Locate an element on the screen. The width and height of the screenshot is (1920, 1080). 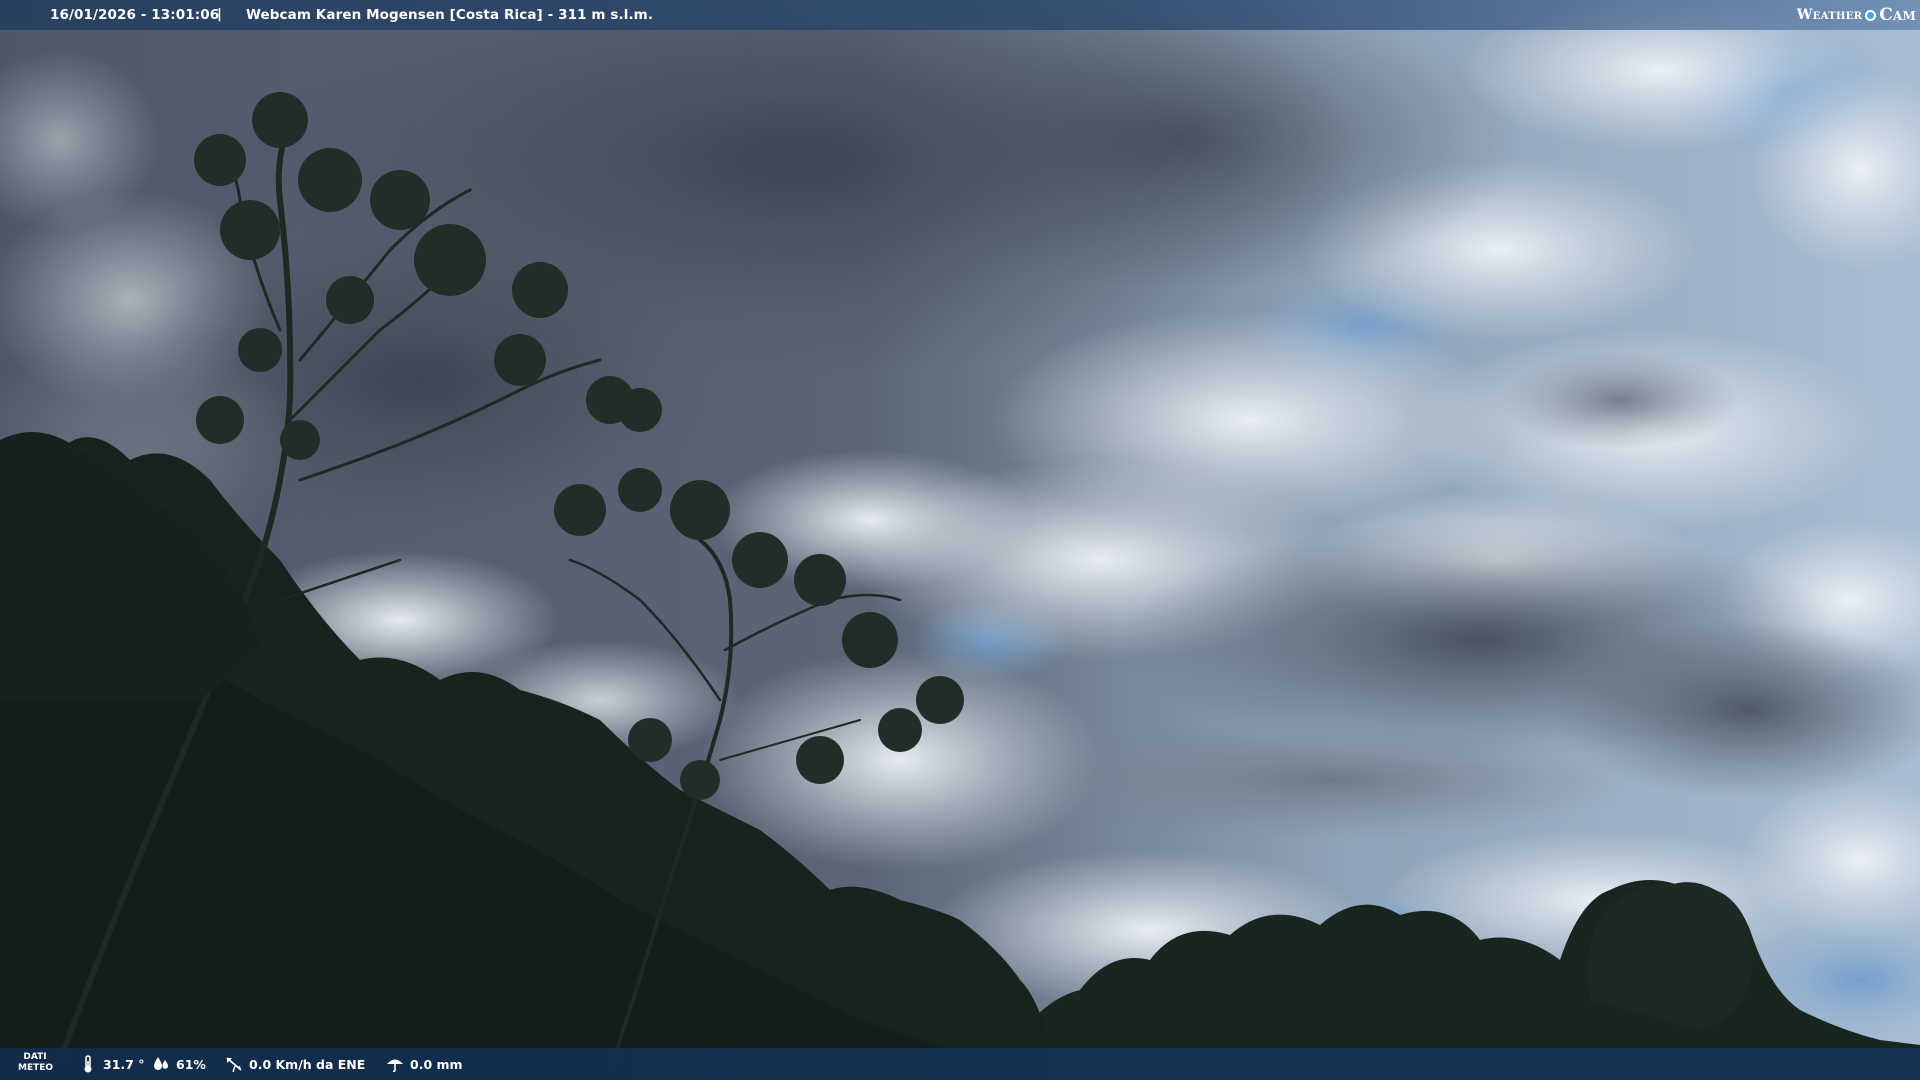
umbrella-icon is located at coordinates (395, 1066).